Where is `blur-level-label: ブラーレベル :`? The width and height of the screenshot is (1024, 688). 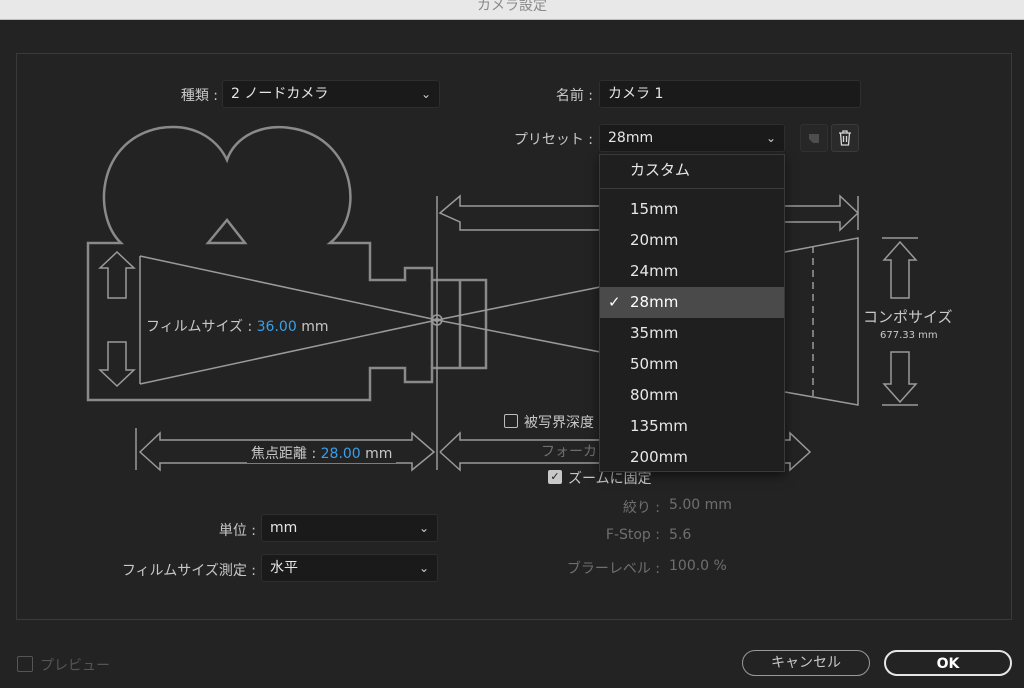
blur-level-label: ブラーレベル : is located at coordinates (613, 569).